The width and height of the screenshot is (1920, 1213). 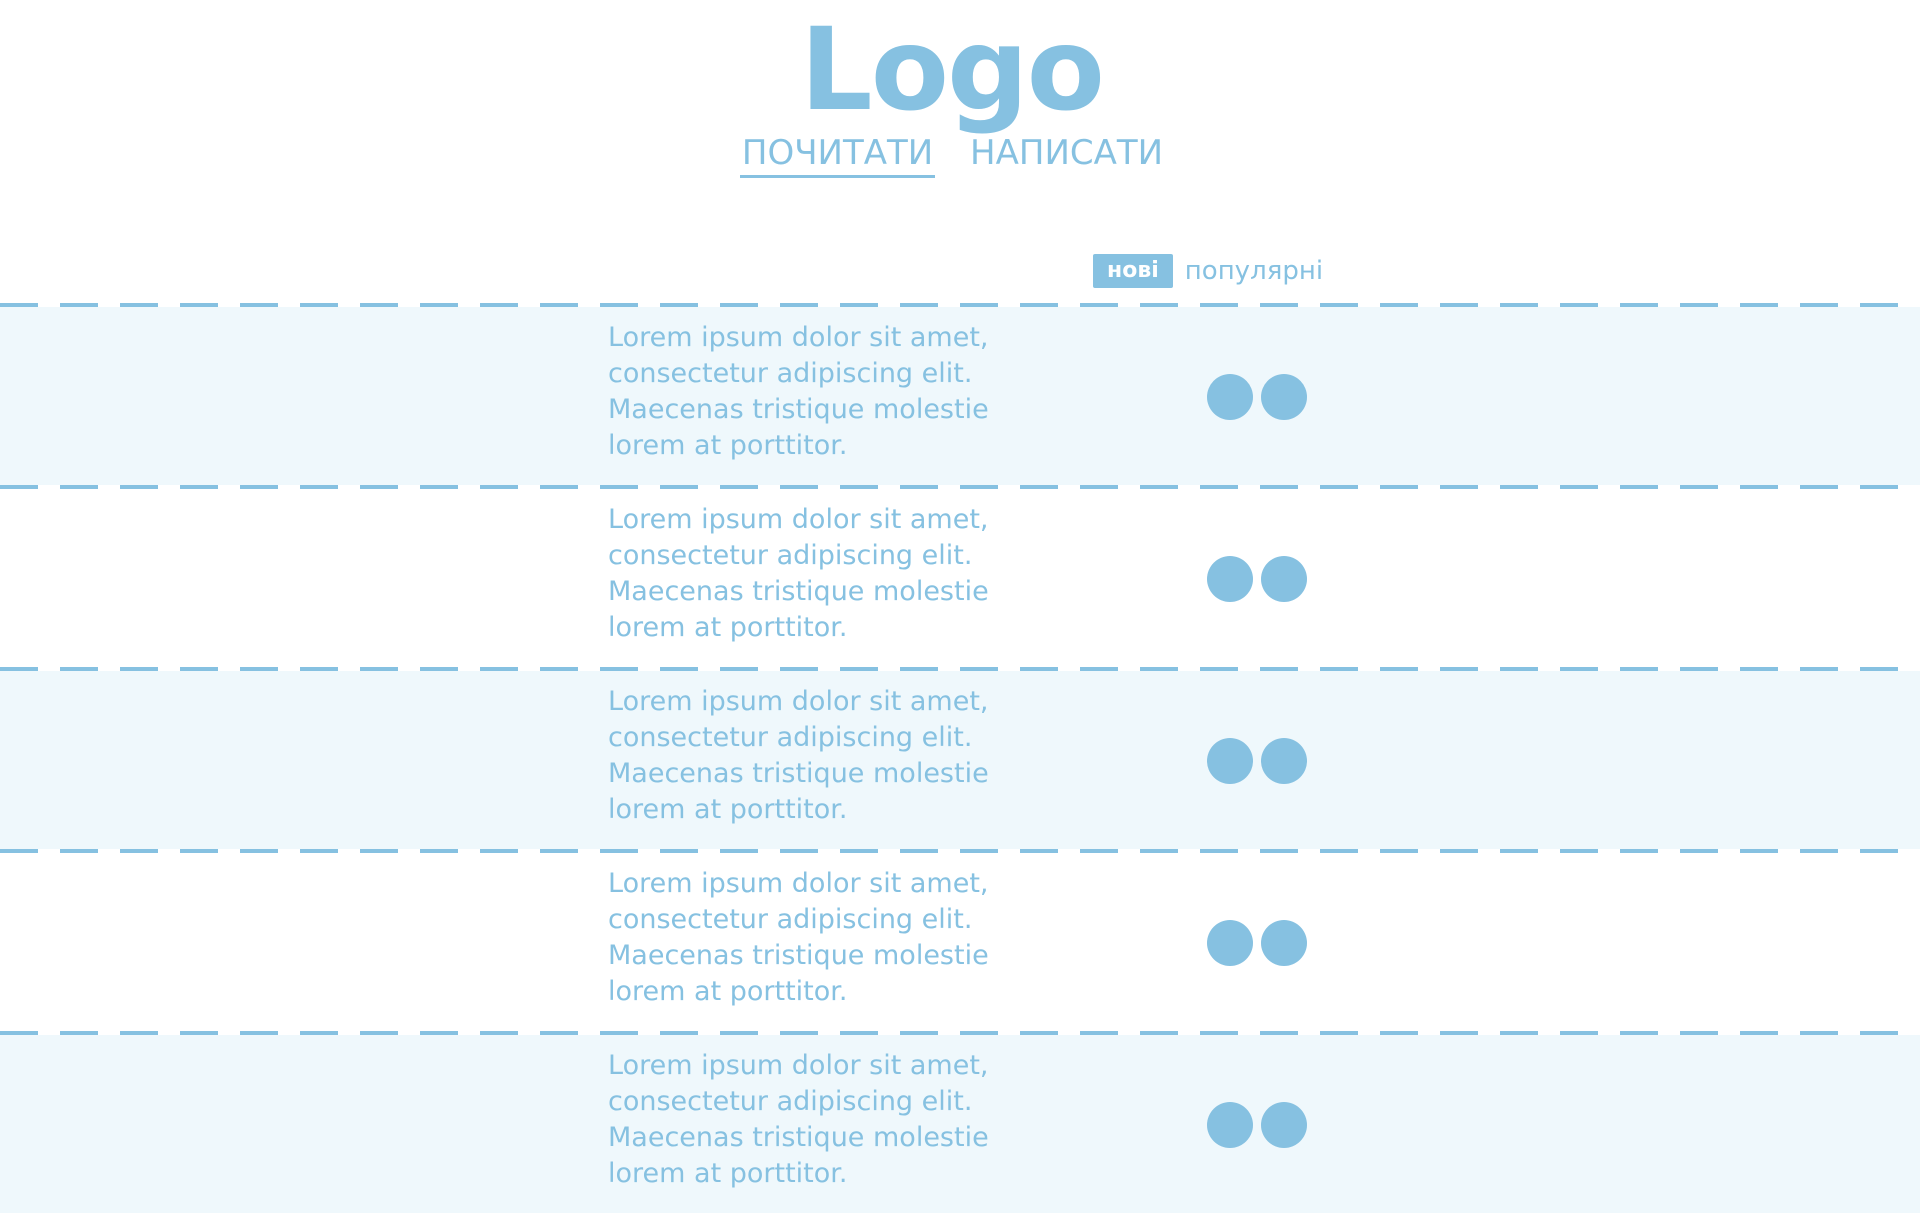 What do you see at coordinates (1133, 271) in the screenshot?
I see `filter-new-button: нові` at bounding box center [1133, 271].